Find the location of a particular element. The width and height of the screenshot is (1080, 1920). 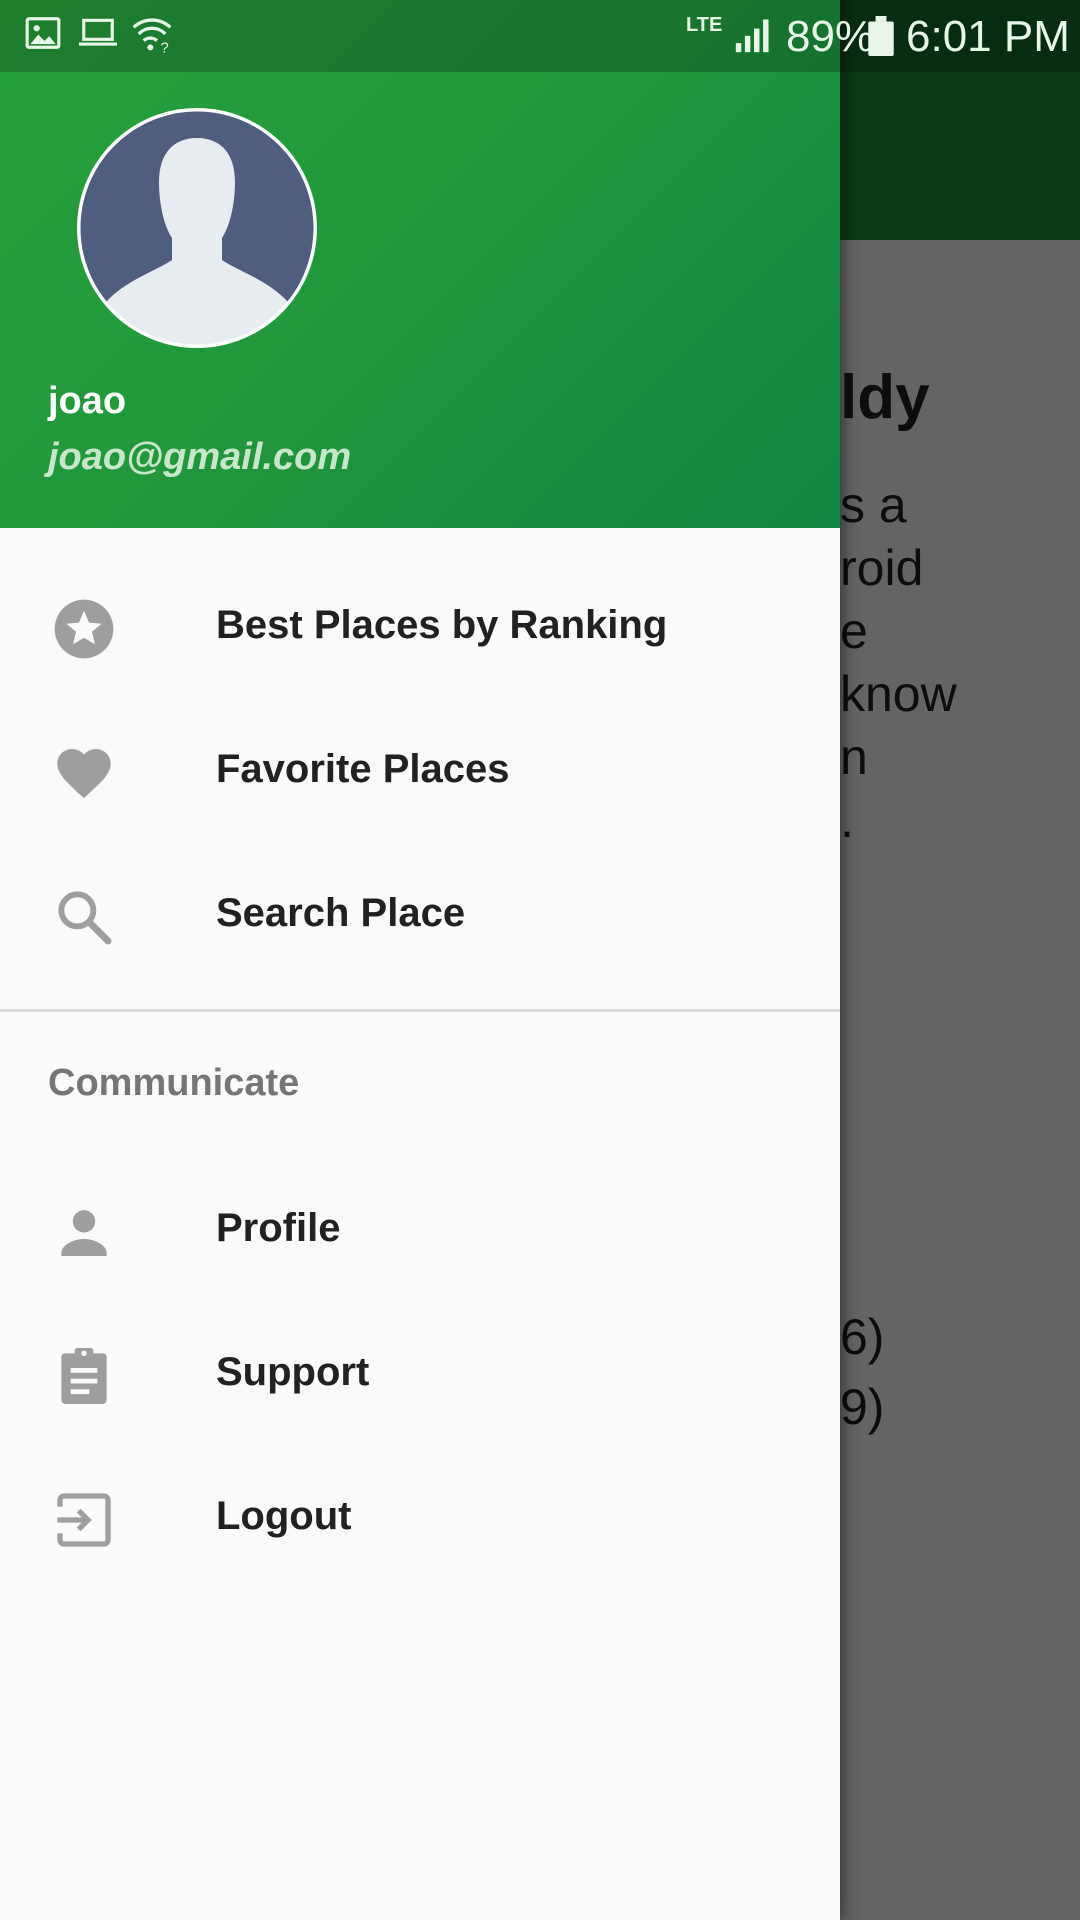

avatar is located at coordinates (197, 228).